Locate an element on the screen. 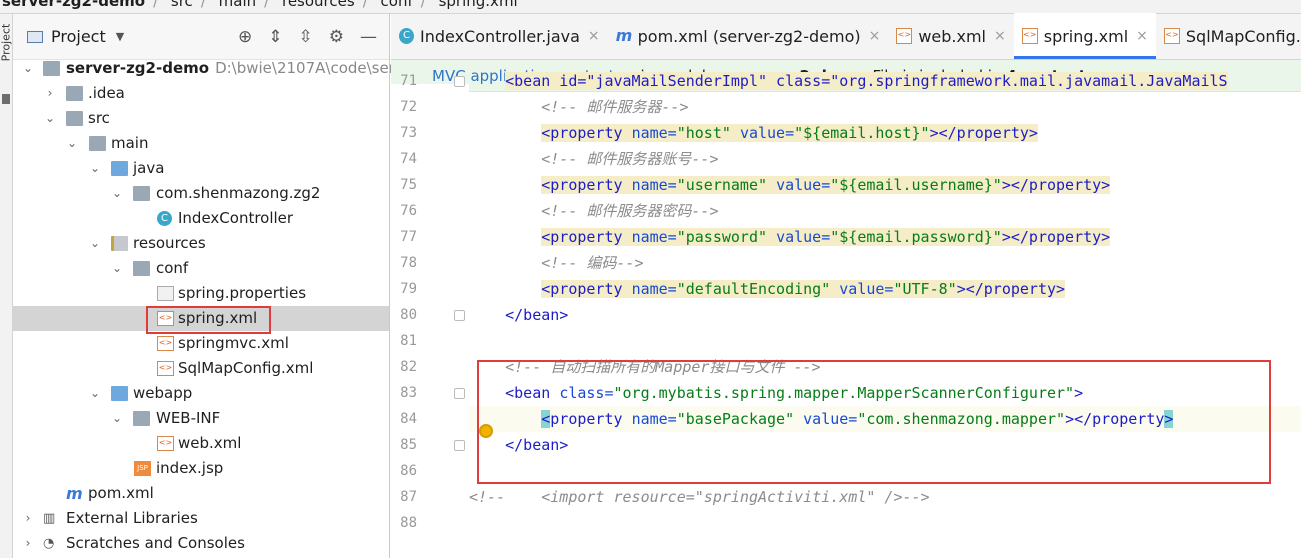 This screenshot has width=1301, height=558. tree-item-project-root: ⌄ server-zg2-demo D:\bwie\2107A\code\serv is located at coordinates (208, 68).